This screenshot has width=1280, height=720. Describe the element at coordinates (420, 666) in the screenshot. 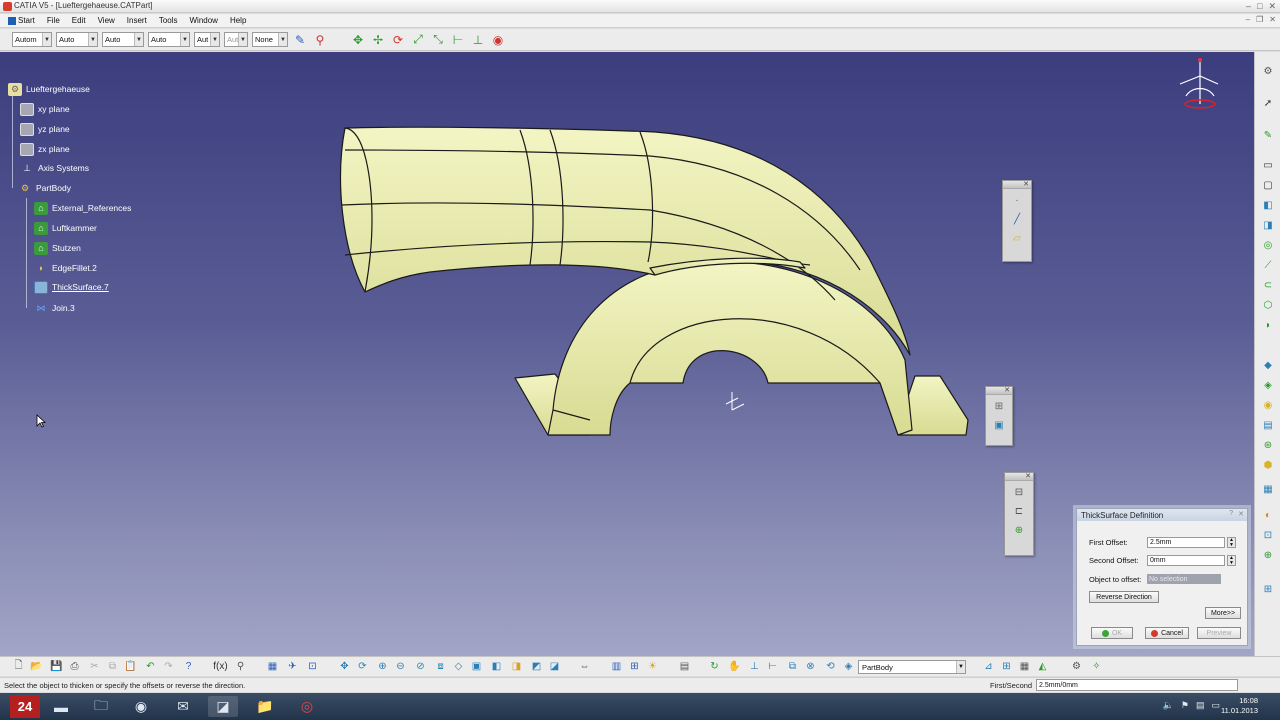

I see `normal-view-icon: ⊘` at that location.